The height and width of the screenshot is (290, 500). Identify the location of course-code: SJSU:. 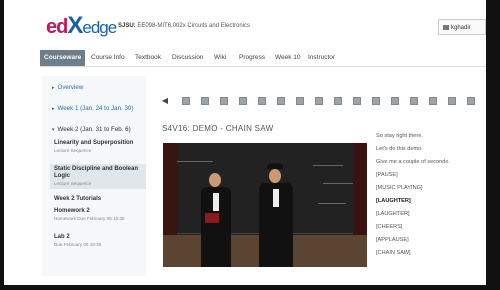
(127, 26).